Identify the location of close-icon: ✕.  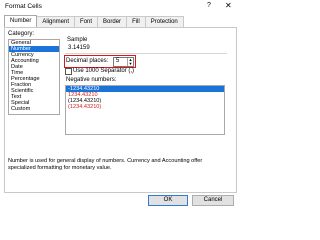
(228, 5).